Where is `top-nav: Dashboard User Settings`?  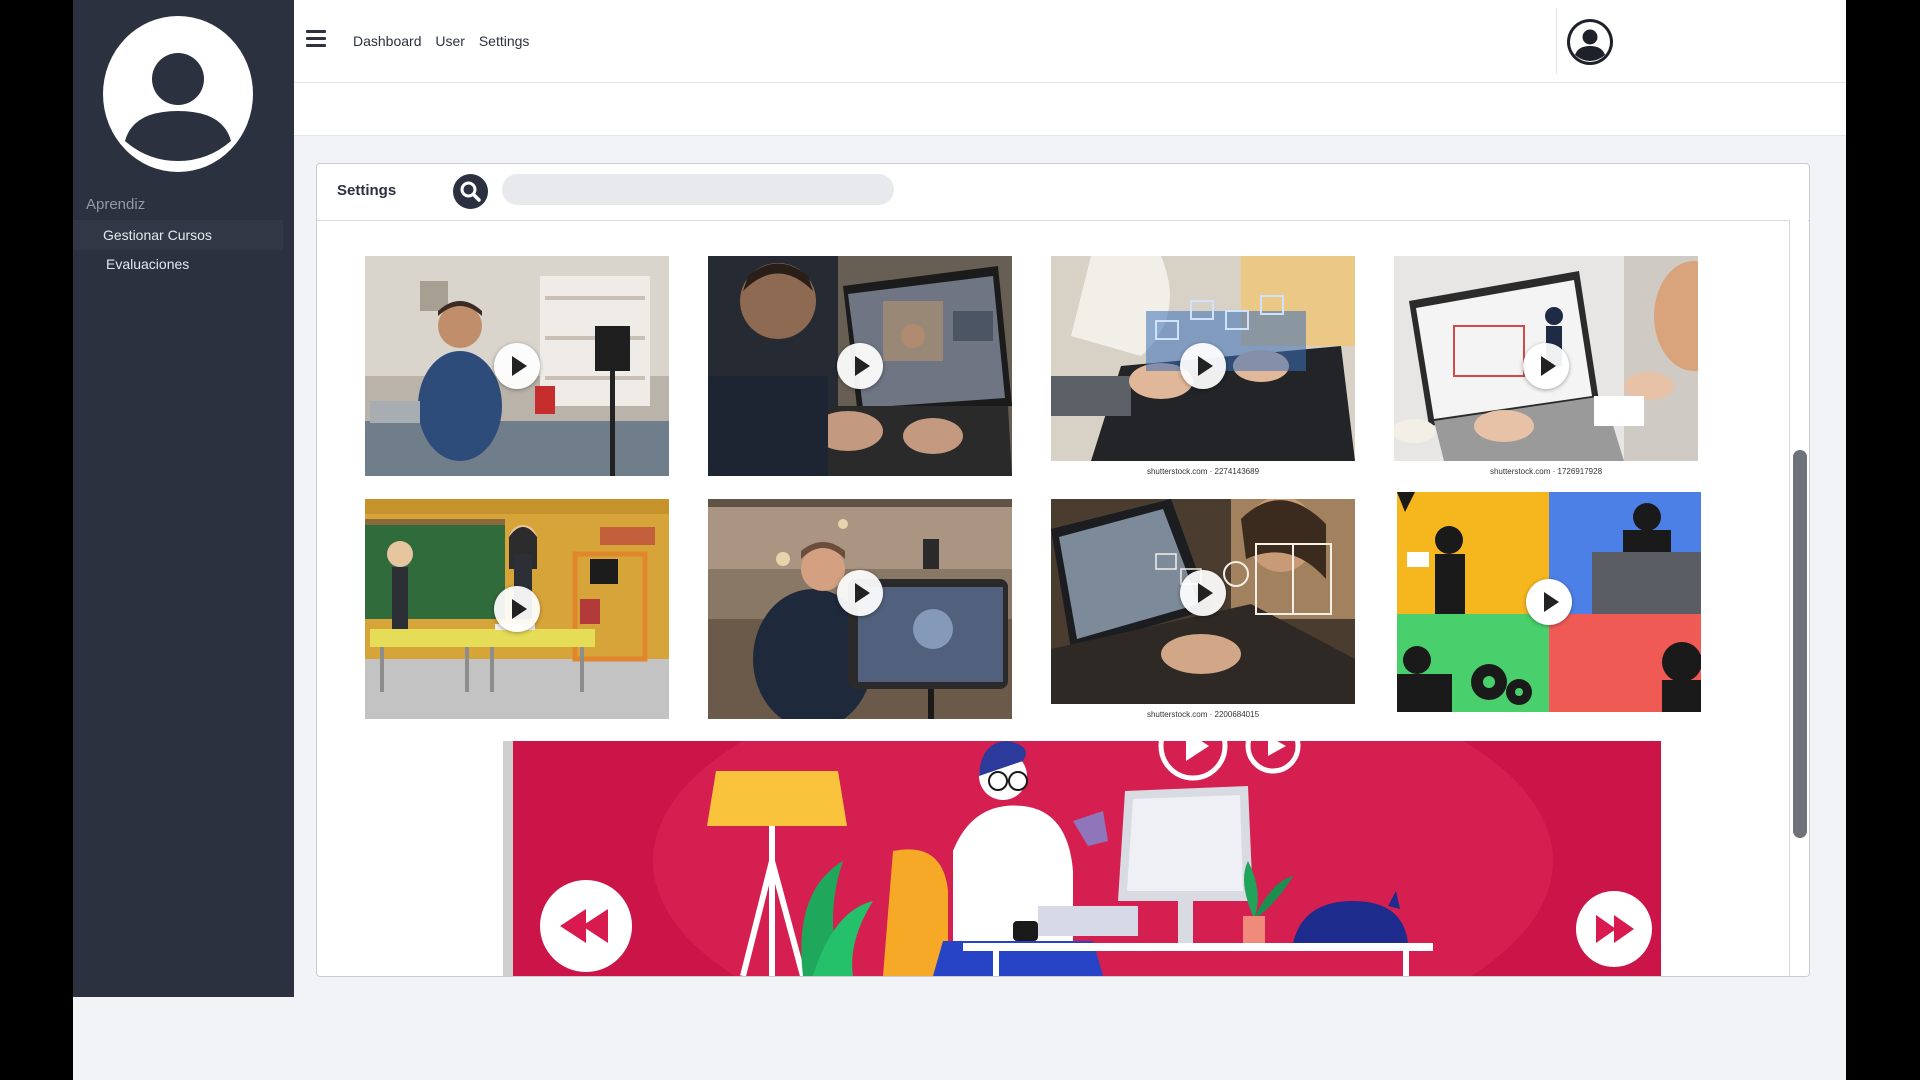
top-nav: Dashboard User Settings is located at coordinates (446, 41).